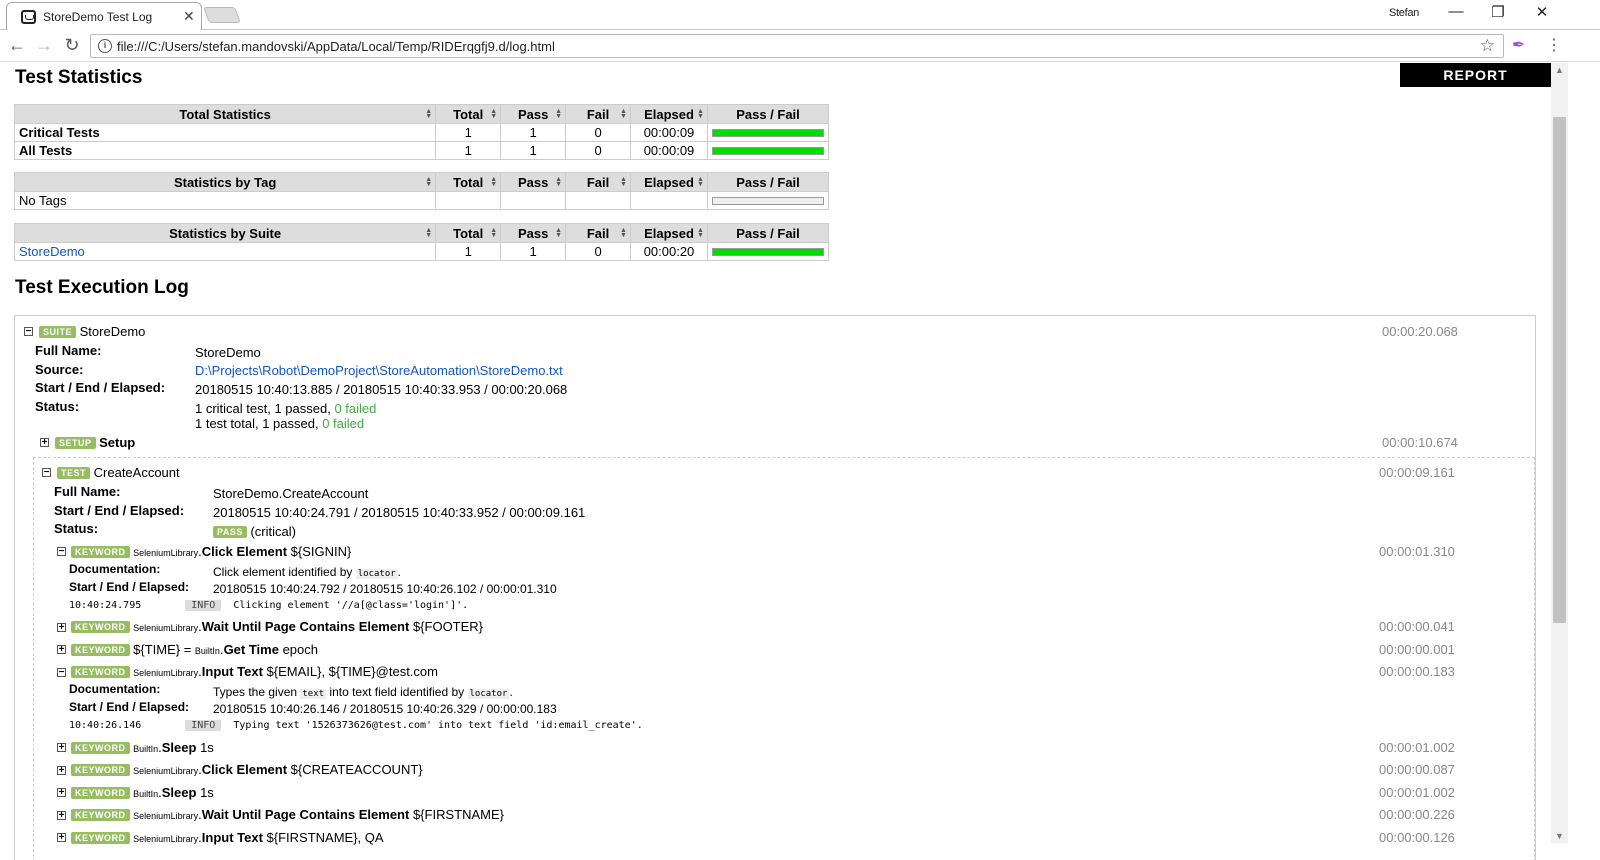 The image size is (1600, 860). I want to click on test-header: TEST CreateAccount, so click(118, 472).